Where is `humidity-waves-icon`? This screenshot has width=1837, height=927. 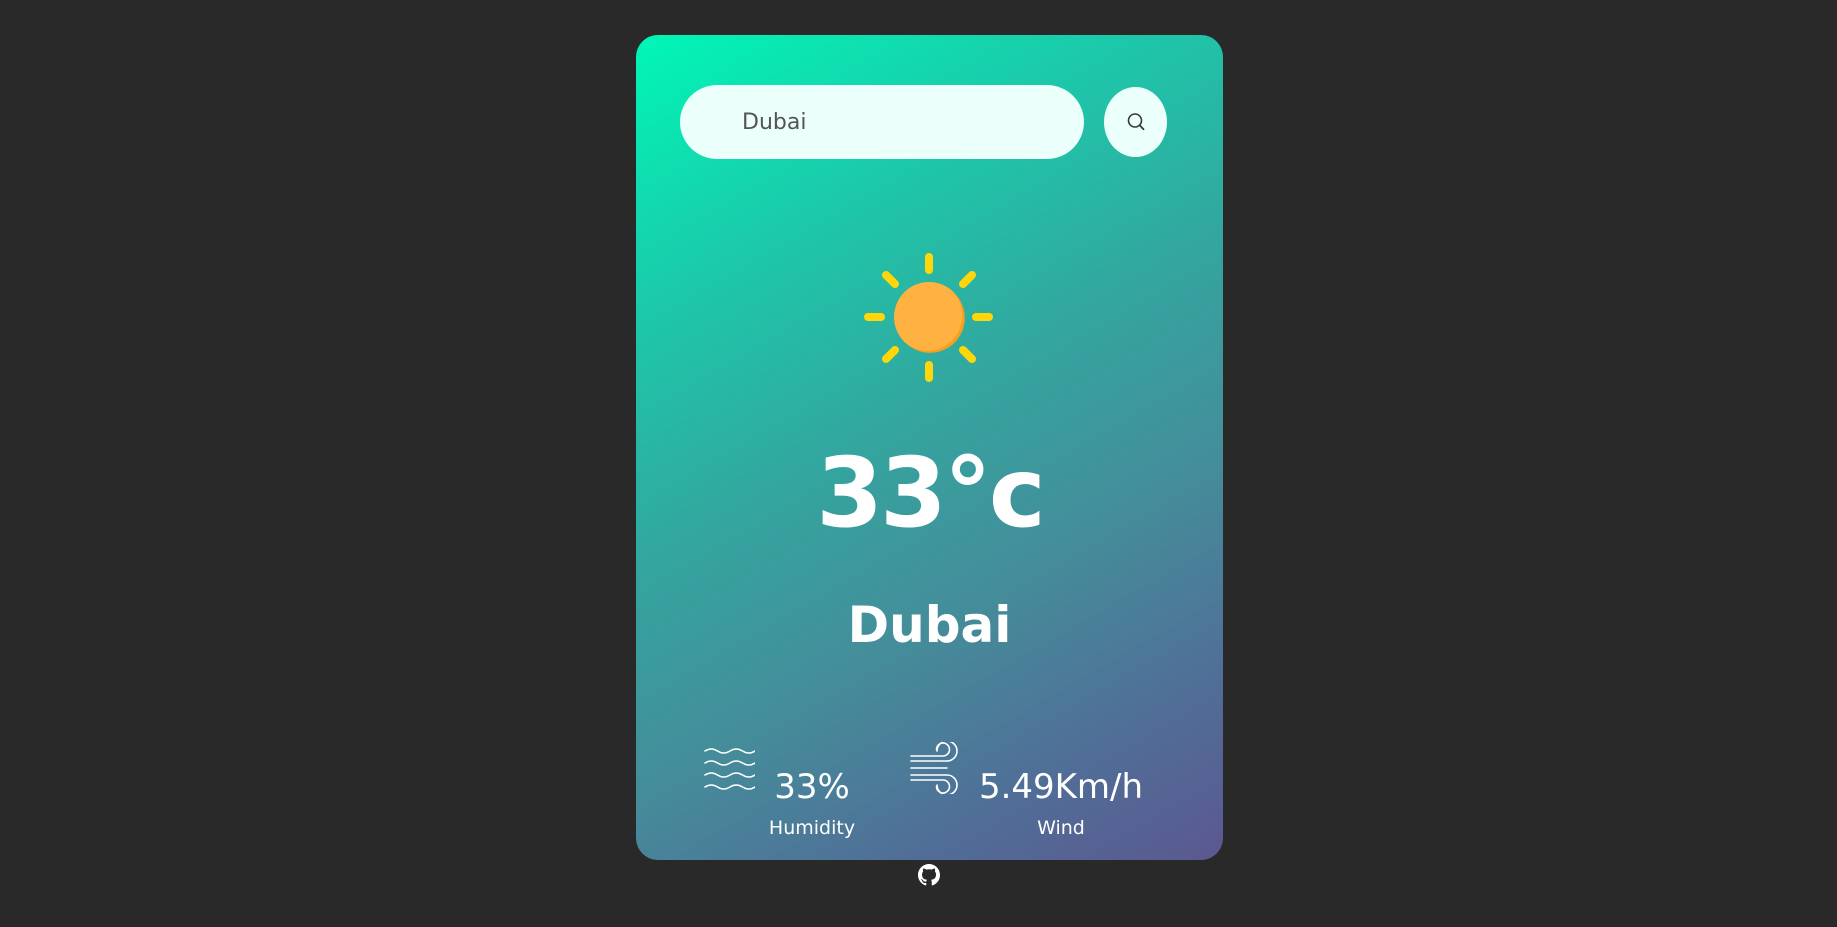
humidity-waves-icon is located at coordinates (729, 772).